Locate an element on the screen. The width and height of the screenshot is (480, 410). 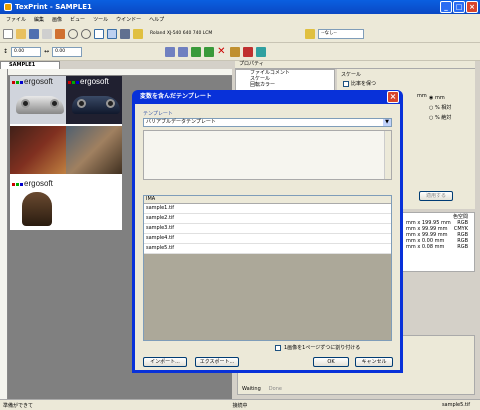
paste-icon is located at coordinates (209, 51).